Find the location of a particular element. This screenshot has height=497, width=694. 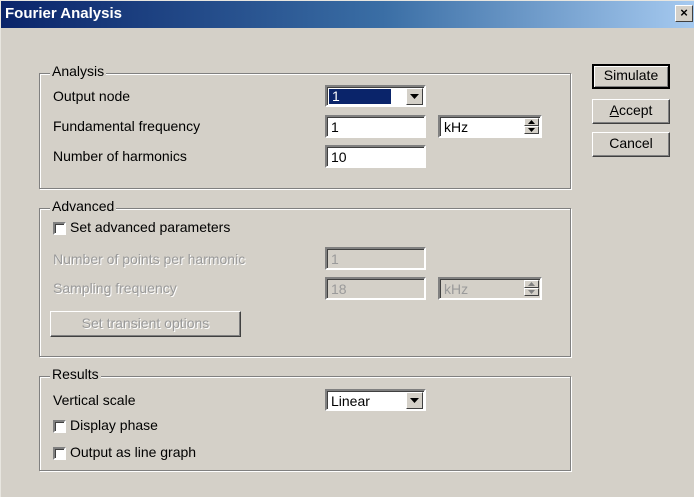

set-transient-options-button: Set transient options is located at coordinates (145, 324).